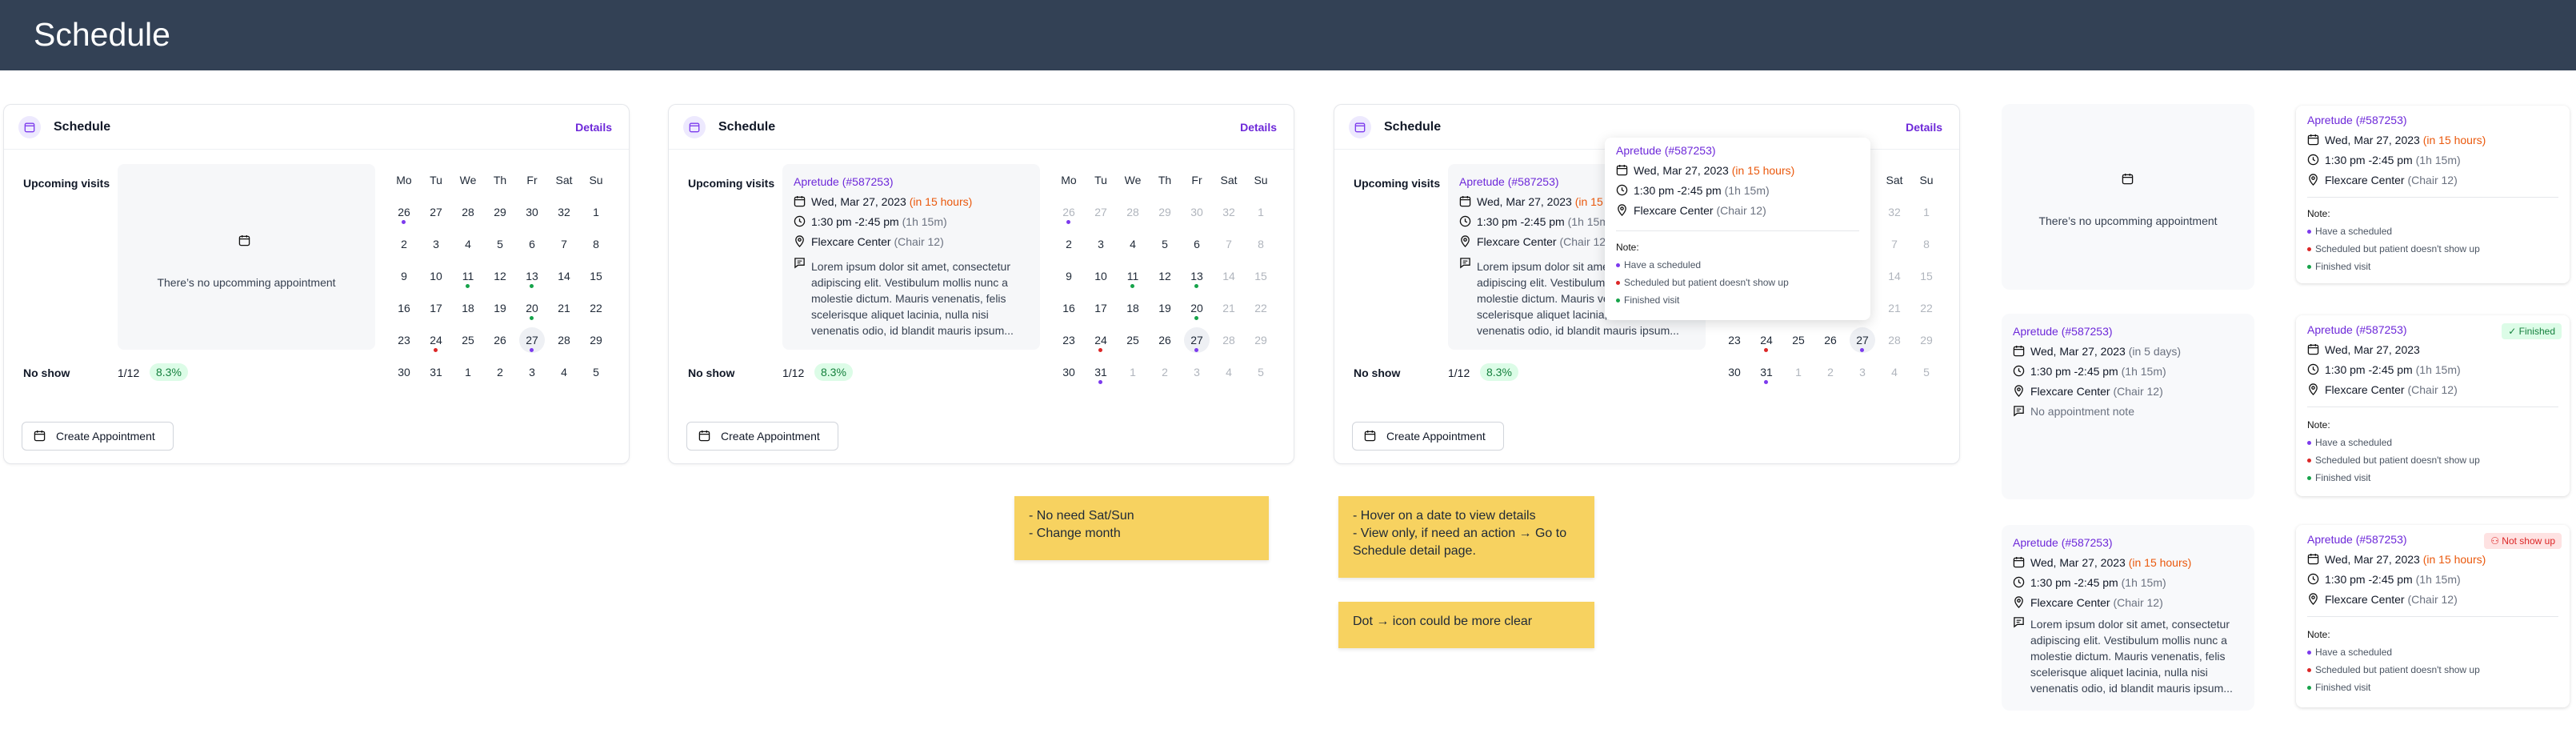 The height and width of the screenshot is (729, 2576). Describe the element at coordinates (1101, 212) in the screenshot. I see `calendar-day: 27` at that location.